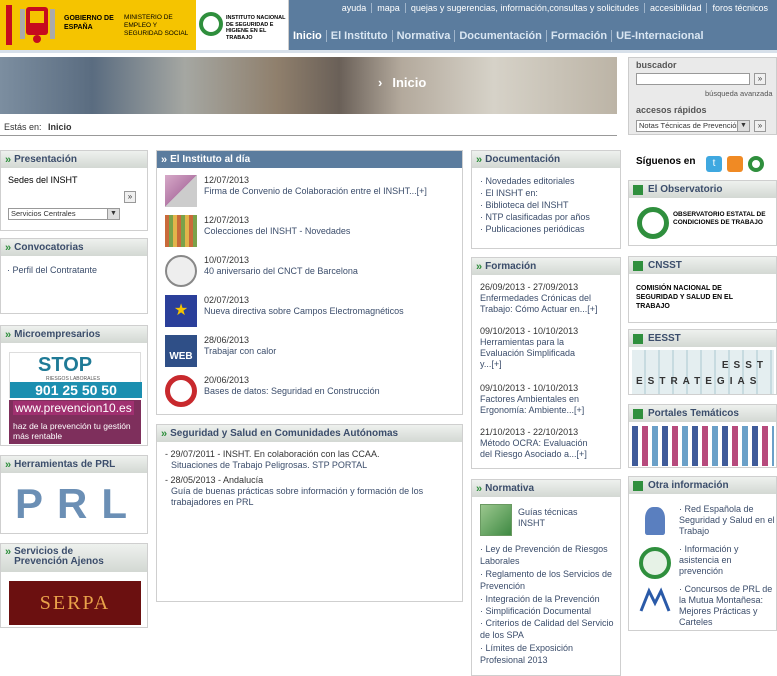 The image size is (777, 676). Describe the element at coordinates (703, 446) in the screenshot. I see `portales-thumbnails` at that location.